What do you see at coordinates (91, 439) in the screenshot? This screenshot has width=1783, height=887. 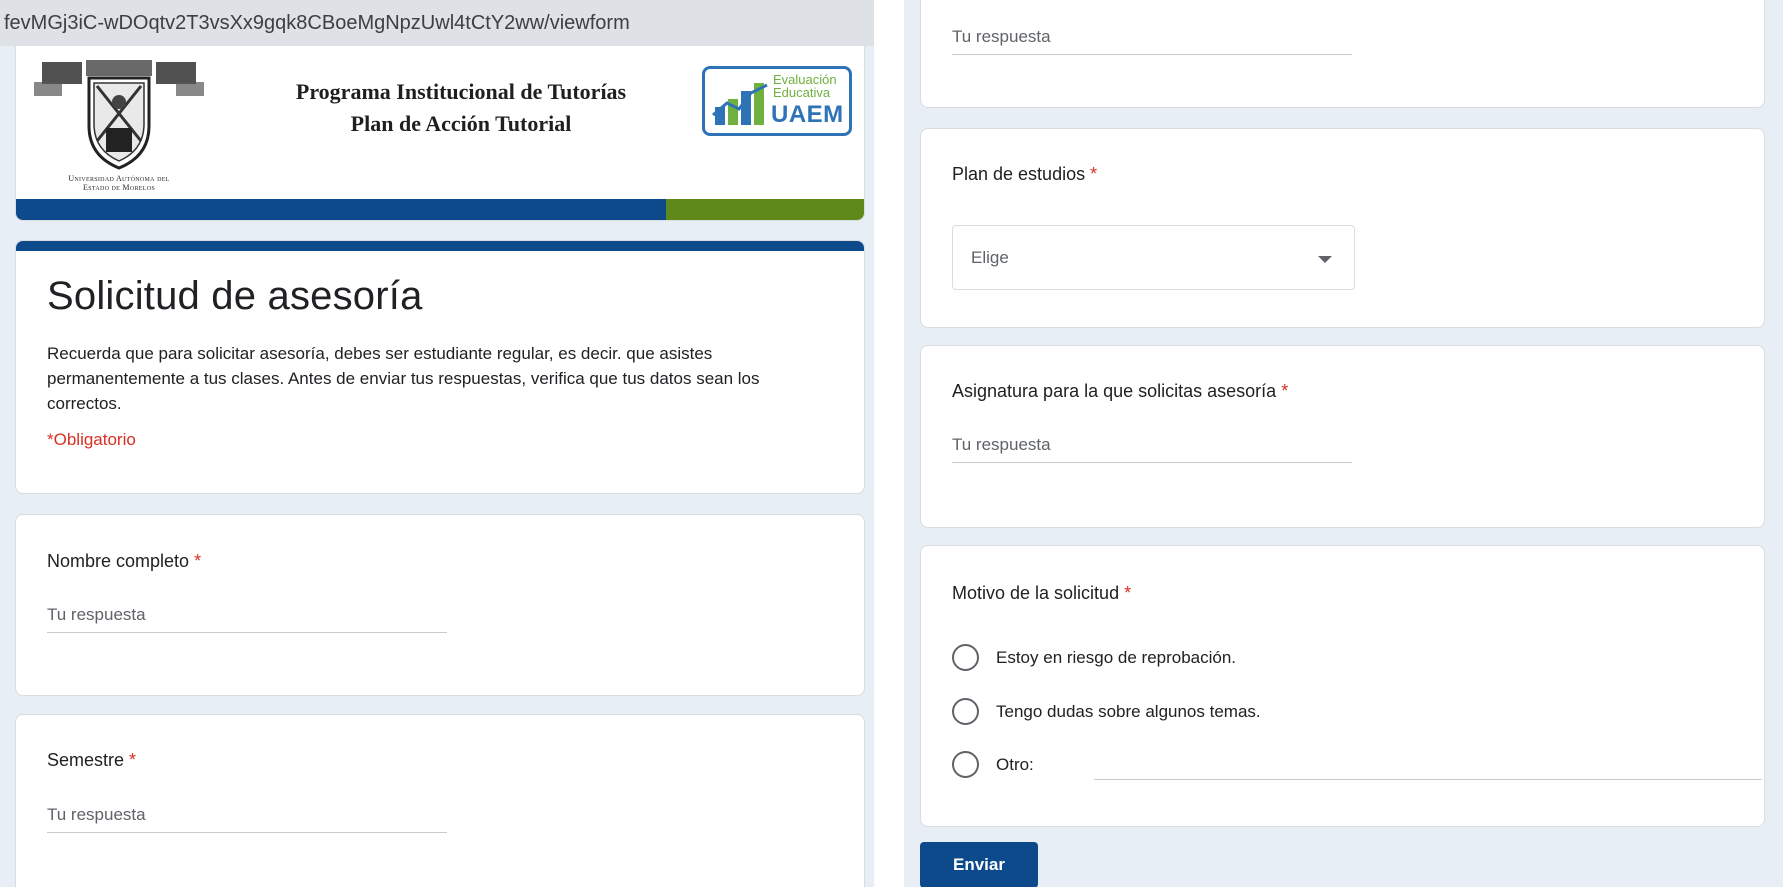 I see `required-note: *Obligatorio` at bounding box center [91, 439].